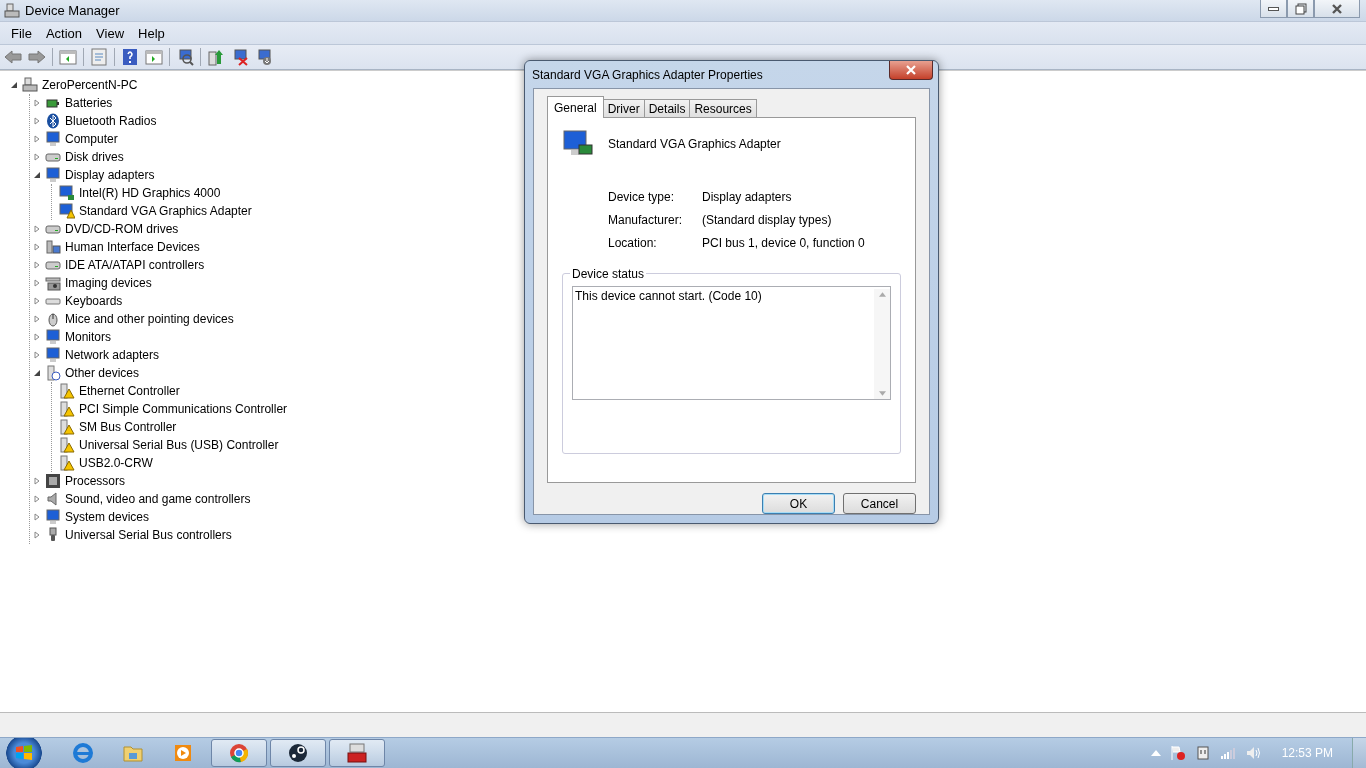 This screenshot has width=1366, height=768. Describe the element at coordinates (264, 57) in the screenshot. I see `disable-device-icon` at that location.